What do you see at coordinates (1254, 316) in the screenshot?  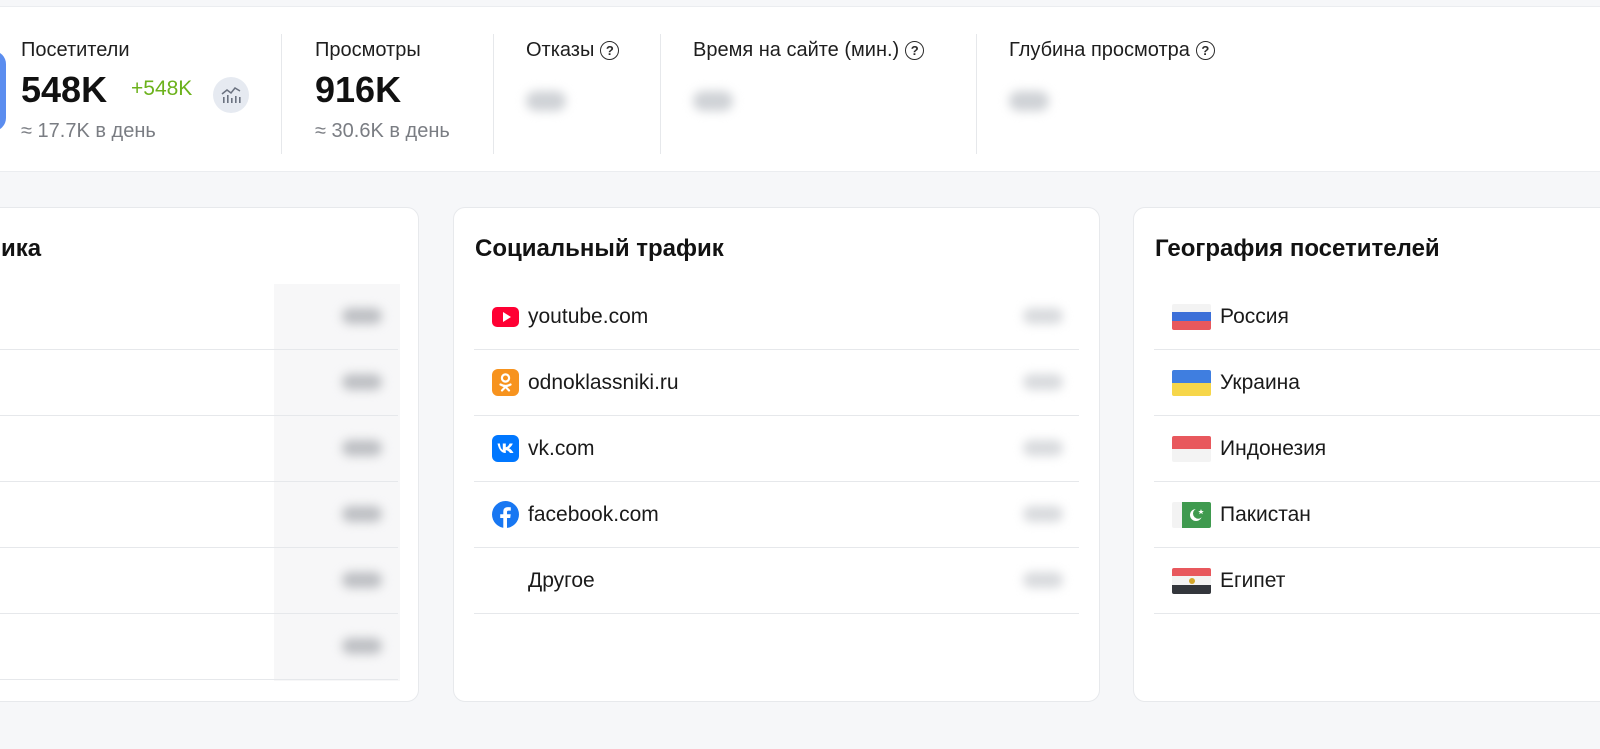 I see `row-label: Россия` at bounding box center [1254, 316].